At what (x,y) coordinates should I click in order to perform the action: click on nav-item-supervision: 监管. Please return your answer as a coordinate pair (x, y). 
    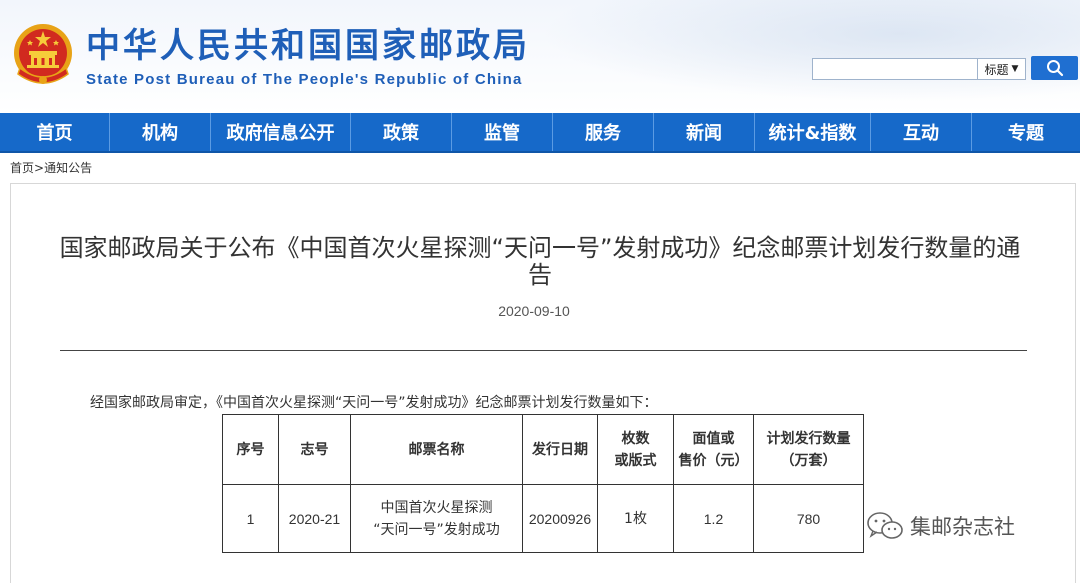
    Looking at the image, I should click on (502, 132).